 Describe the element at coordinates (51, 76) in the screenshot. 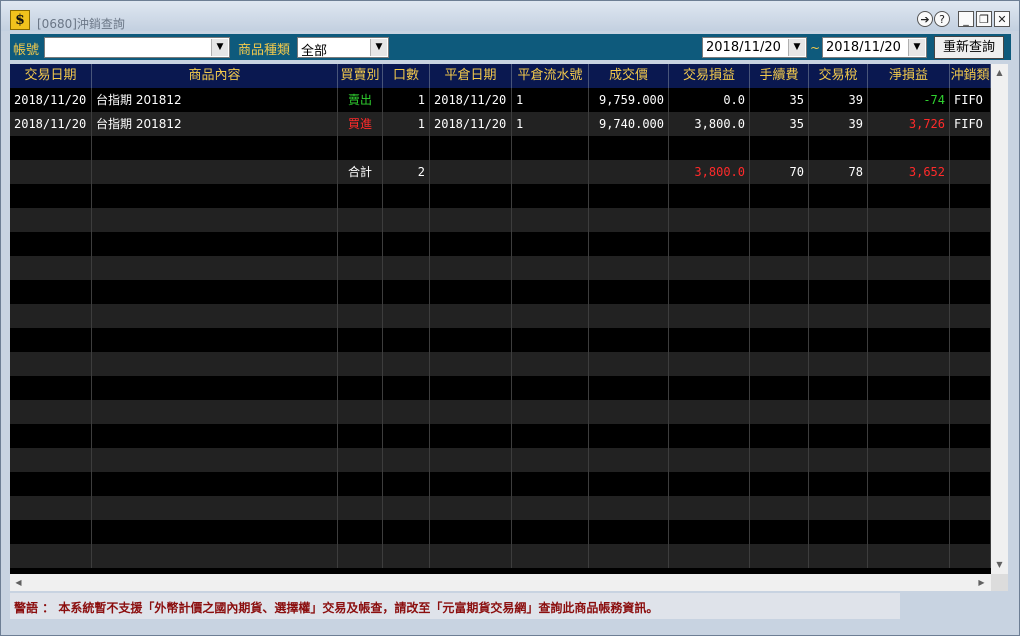

I see `col-trade-date-header: 交易日期` at that location.